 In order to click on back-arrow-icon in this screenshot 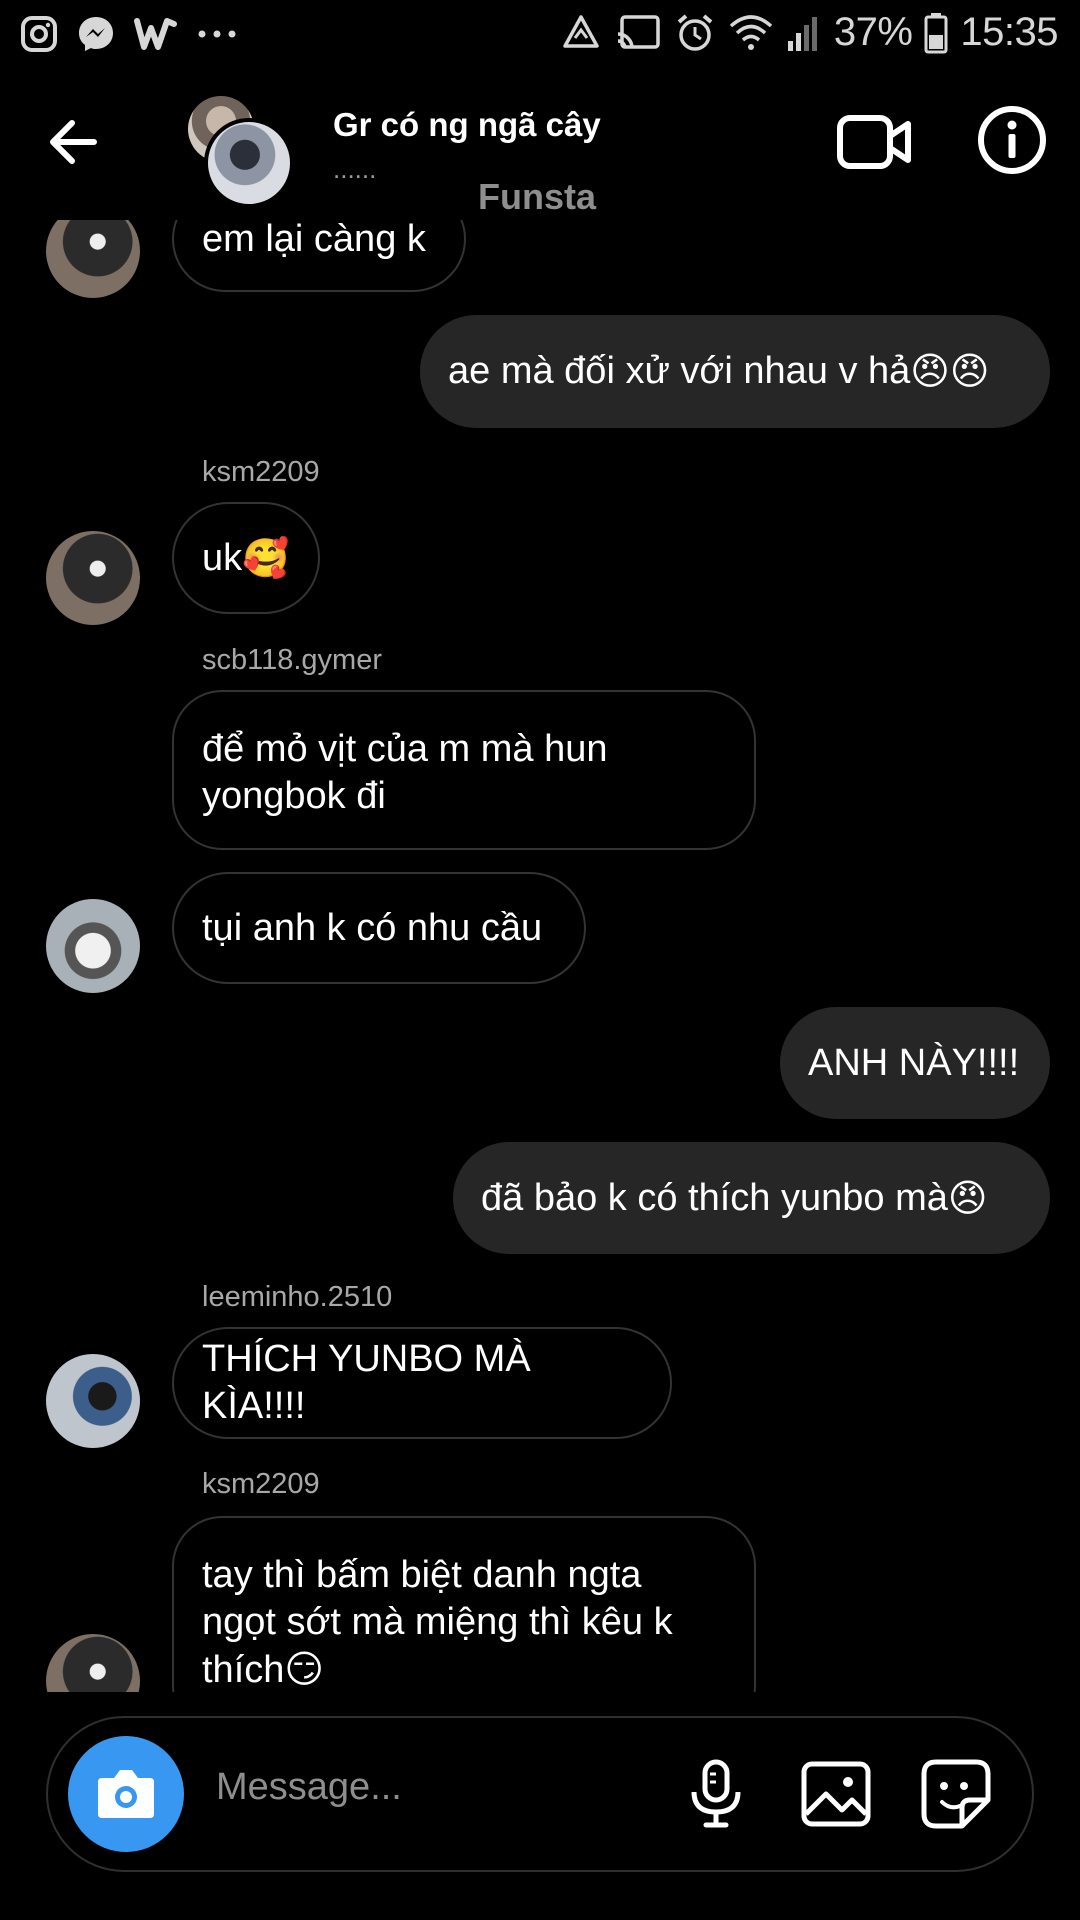, I will do `click(74, 142)`.